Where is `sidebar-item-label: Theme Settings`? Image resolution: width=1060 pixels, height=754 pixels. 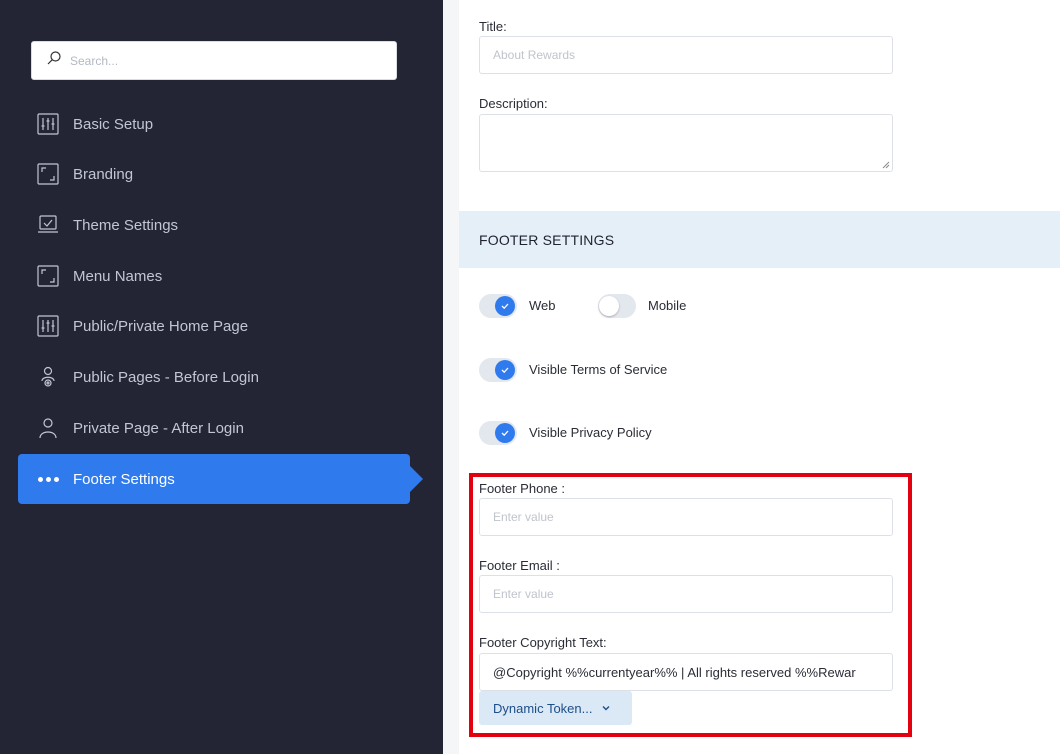
sidebar-item-label: Theme Settings is located at coordinates (126, 225).